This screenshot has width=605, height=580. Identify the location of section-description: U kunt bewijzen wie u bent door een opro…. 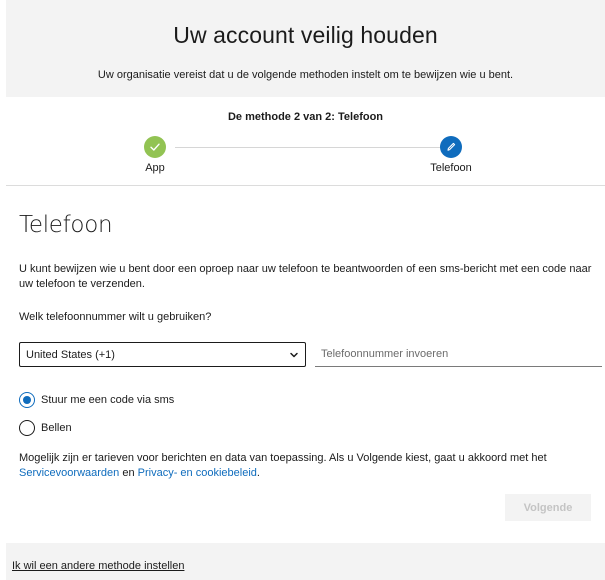
(305, 276).